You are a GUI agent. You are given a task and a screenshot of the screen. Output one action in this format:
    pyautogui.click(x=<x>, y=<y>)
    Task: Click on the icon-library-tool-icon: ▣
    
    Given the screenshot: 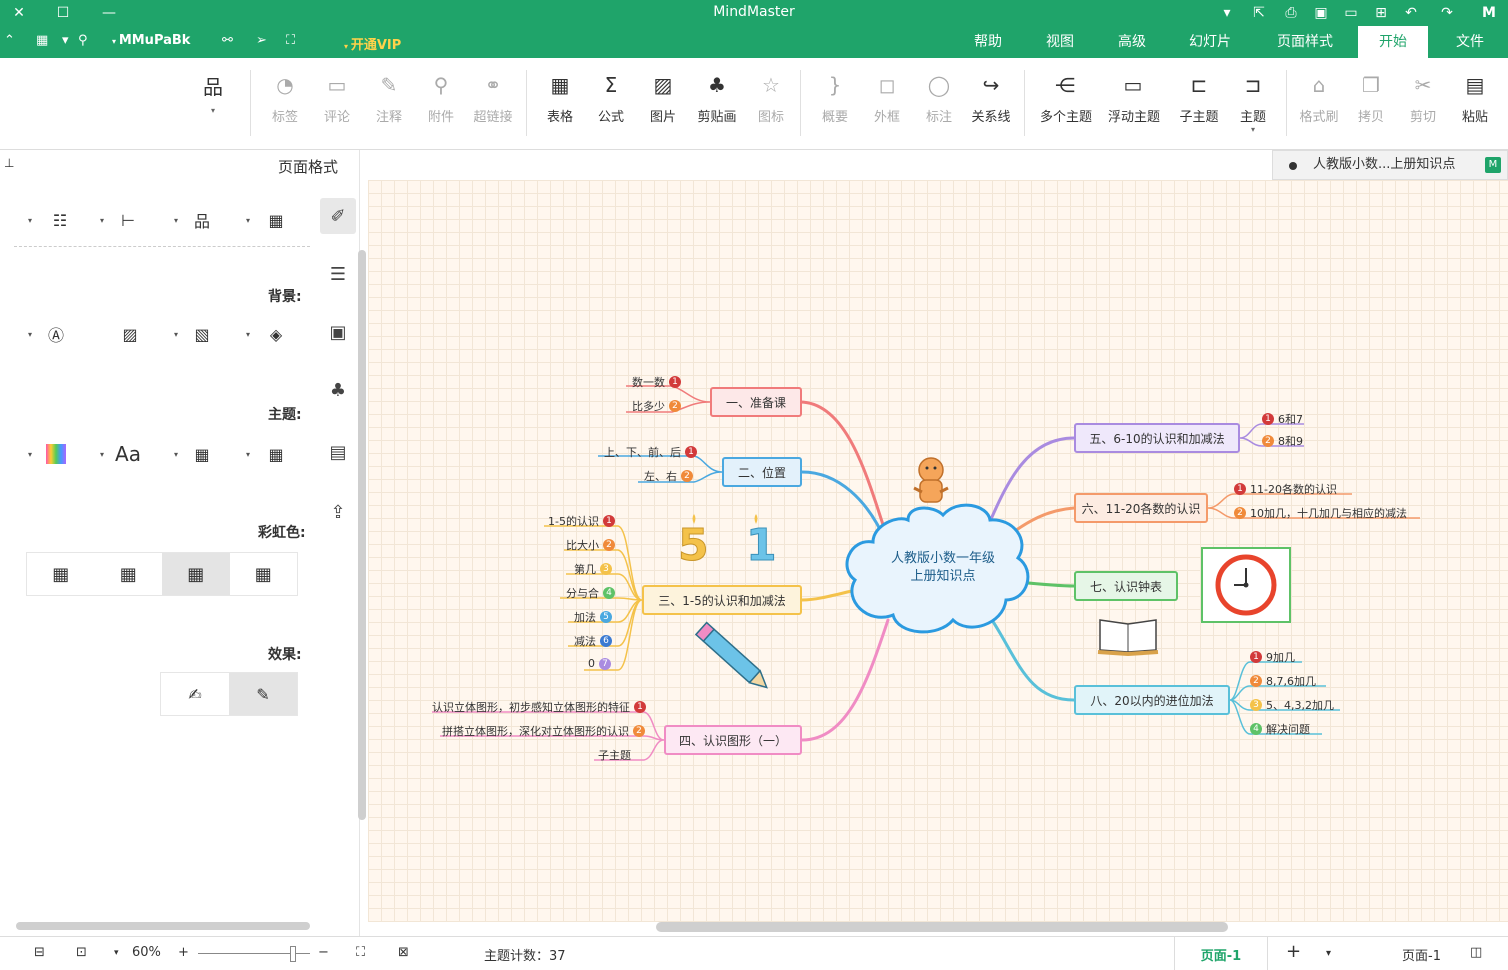 What is the action you would take?
    pyautogui.click(x=338, y=332)
    